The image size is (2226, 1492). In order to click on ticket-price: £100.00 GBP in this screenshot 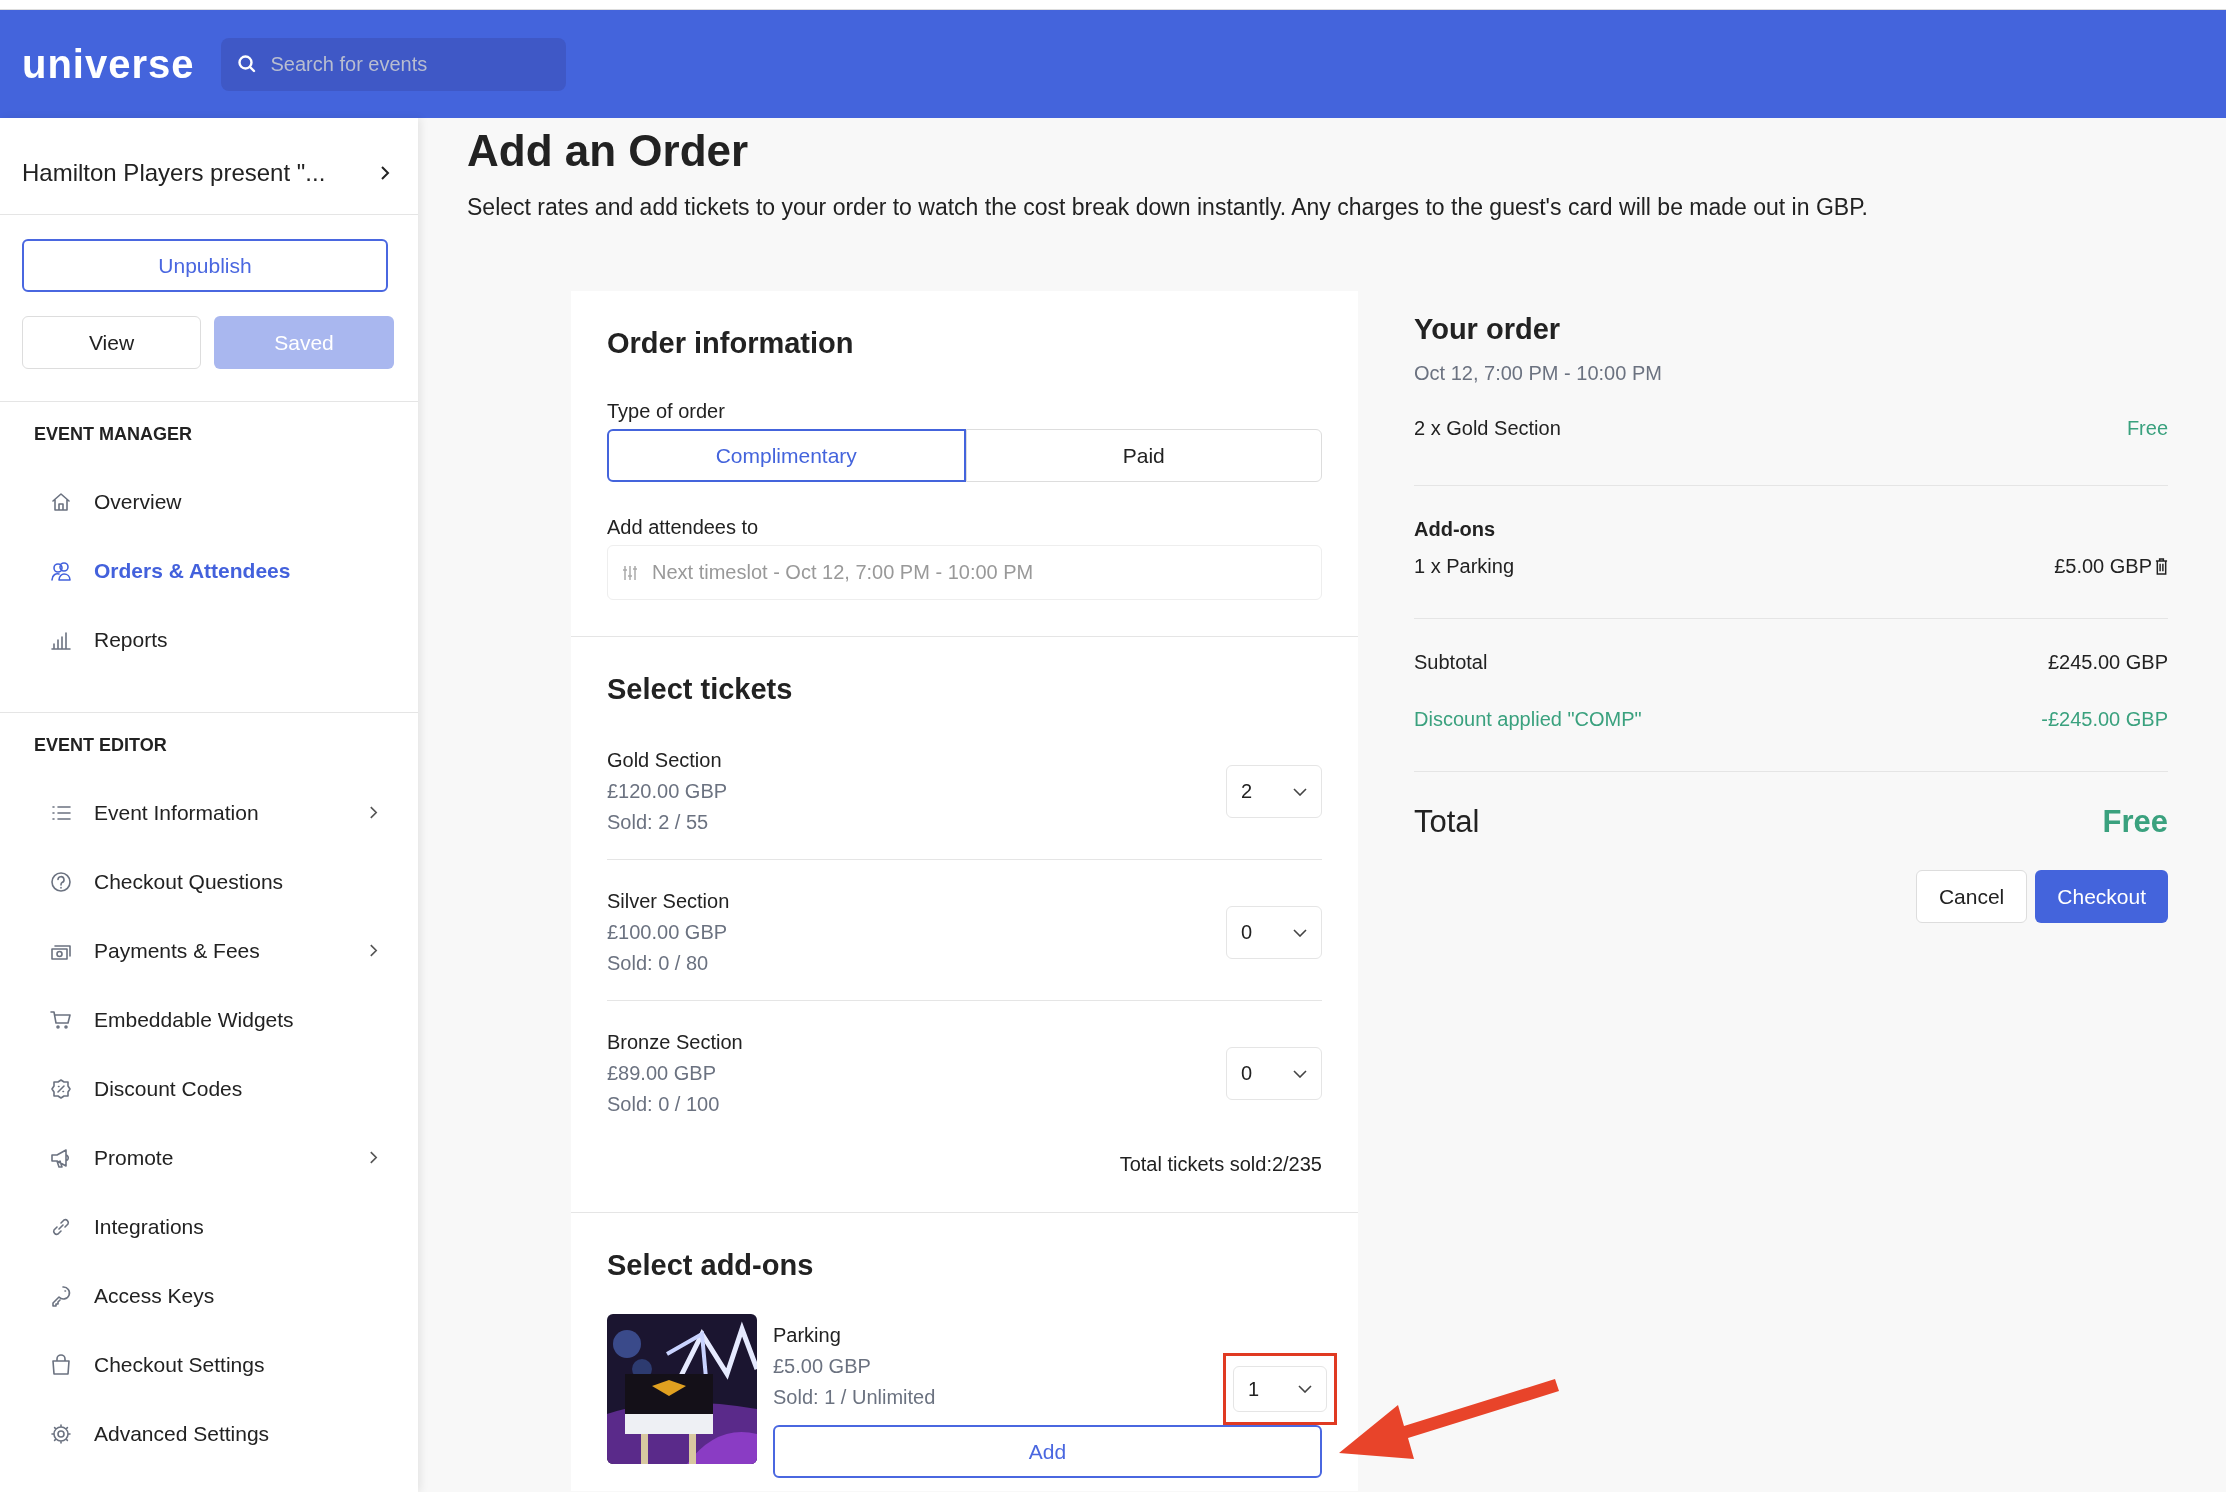, I will do `click(668, 933)`.